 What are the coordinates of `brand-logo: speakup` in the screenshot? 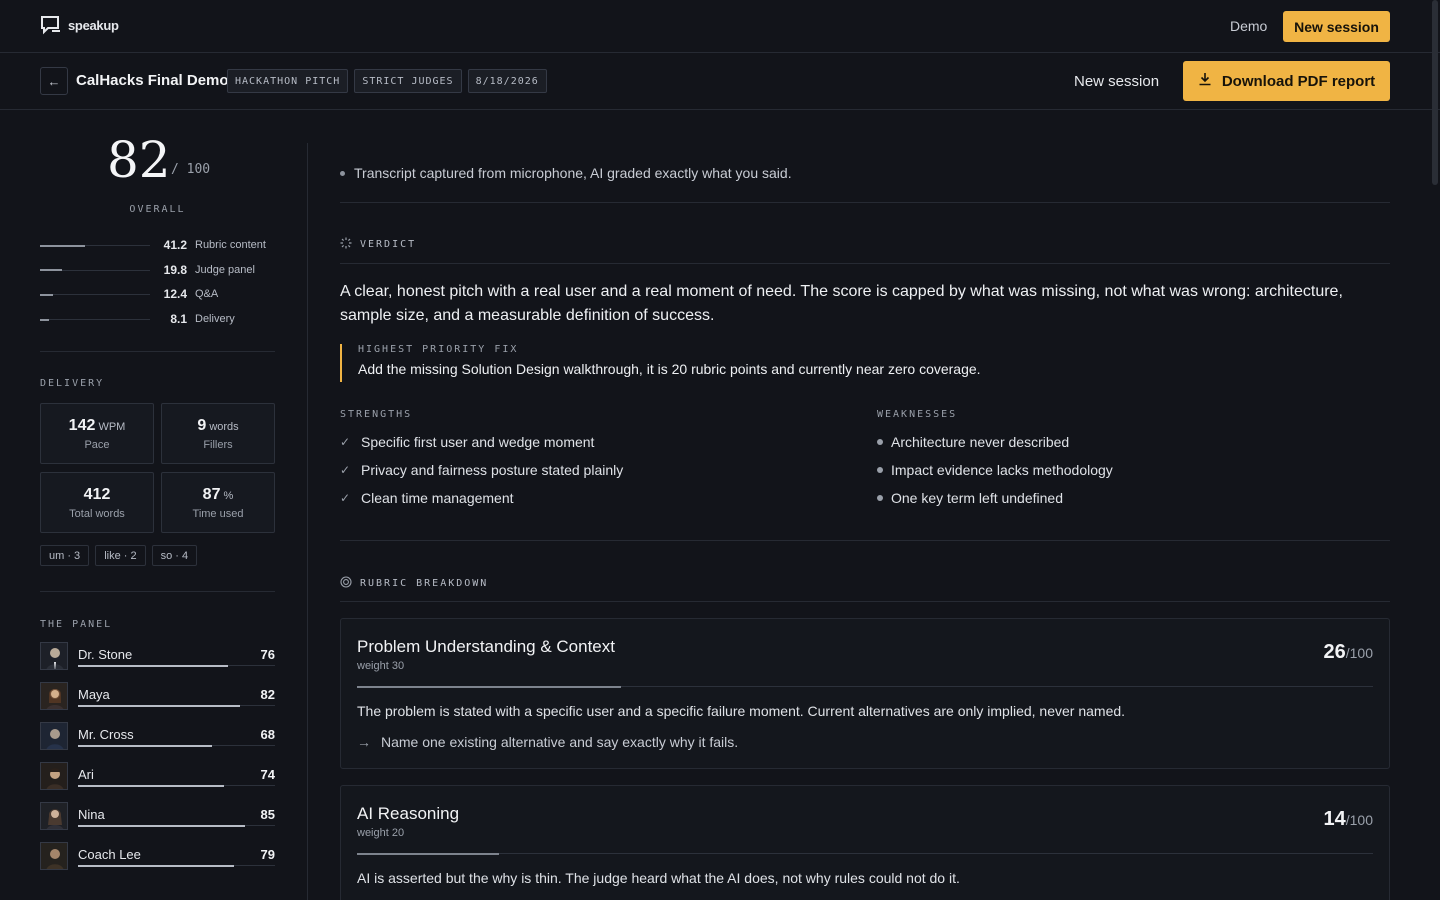 It's located at (79, 25).